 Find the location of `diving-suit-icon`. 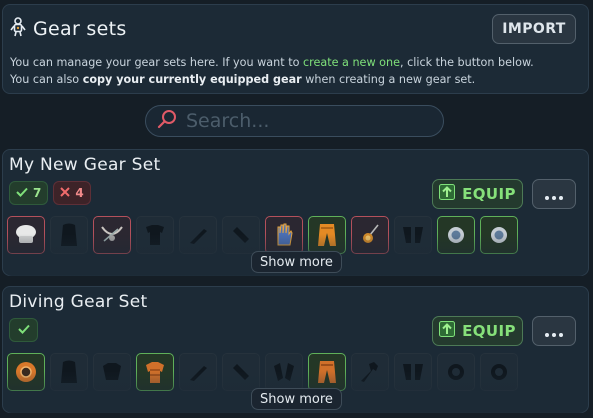

diving-suit-icon is located at coordinates (18, 29).